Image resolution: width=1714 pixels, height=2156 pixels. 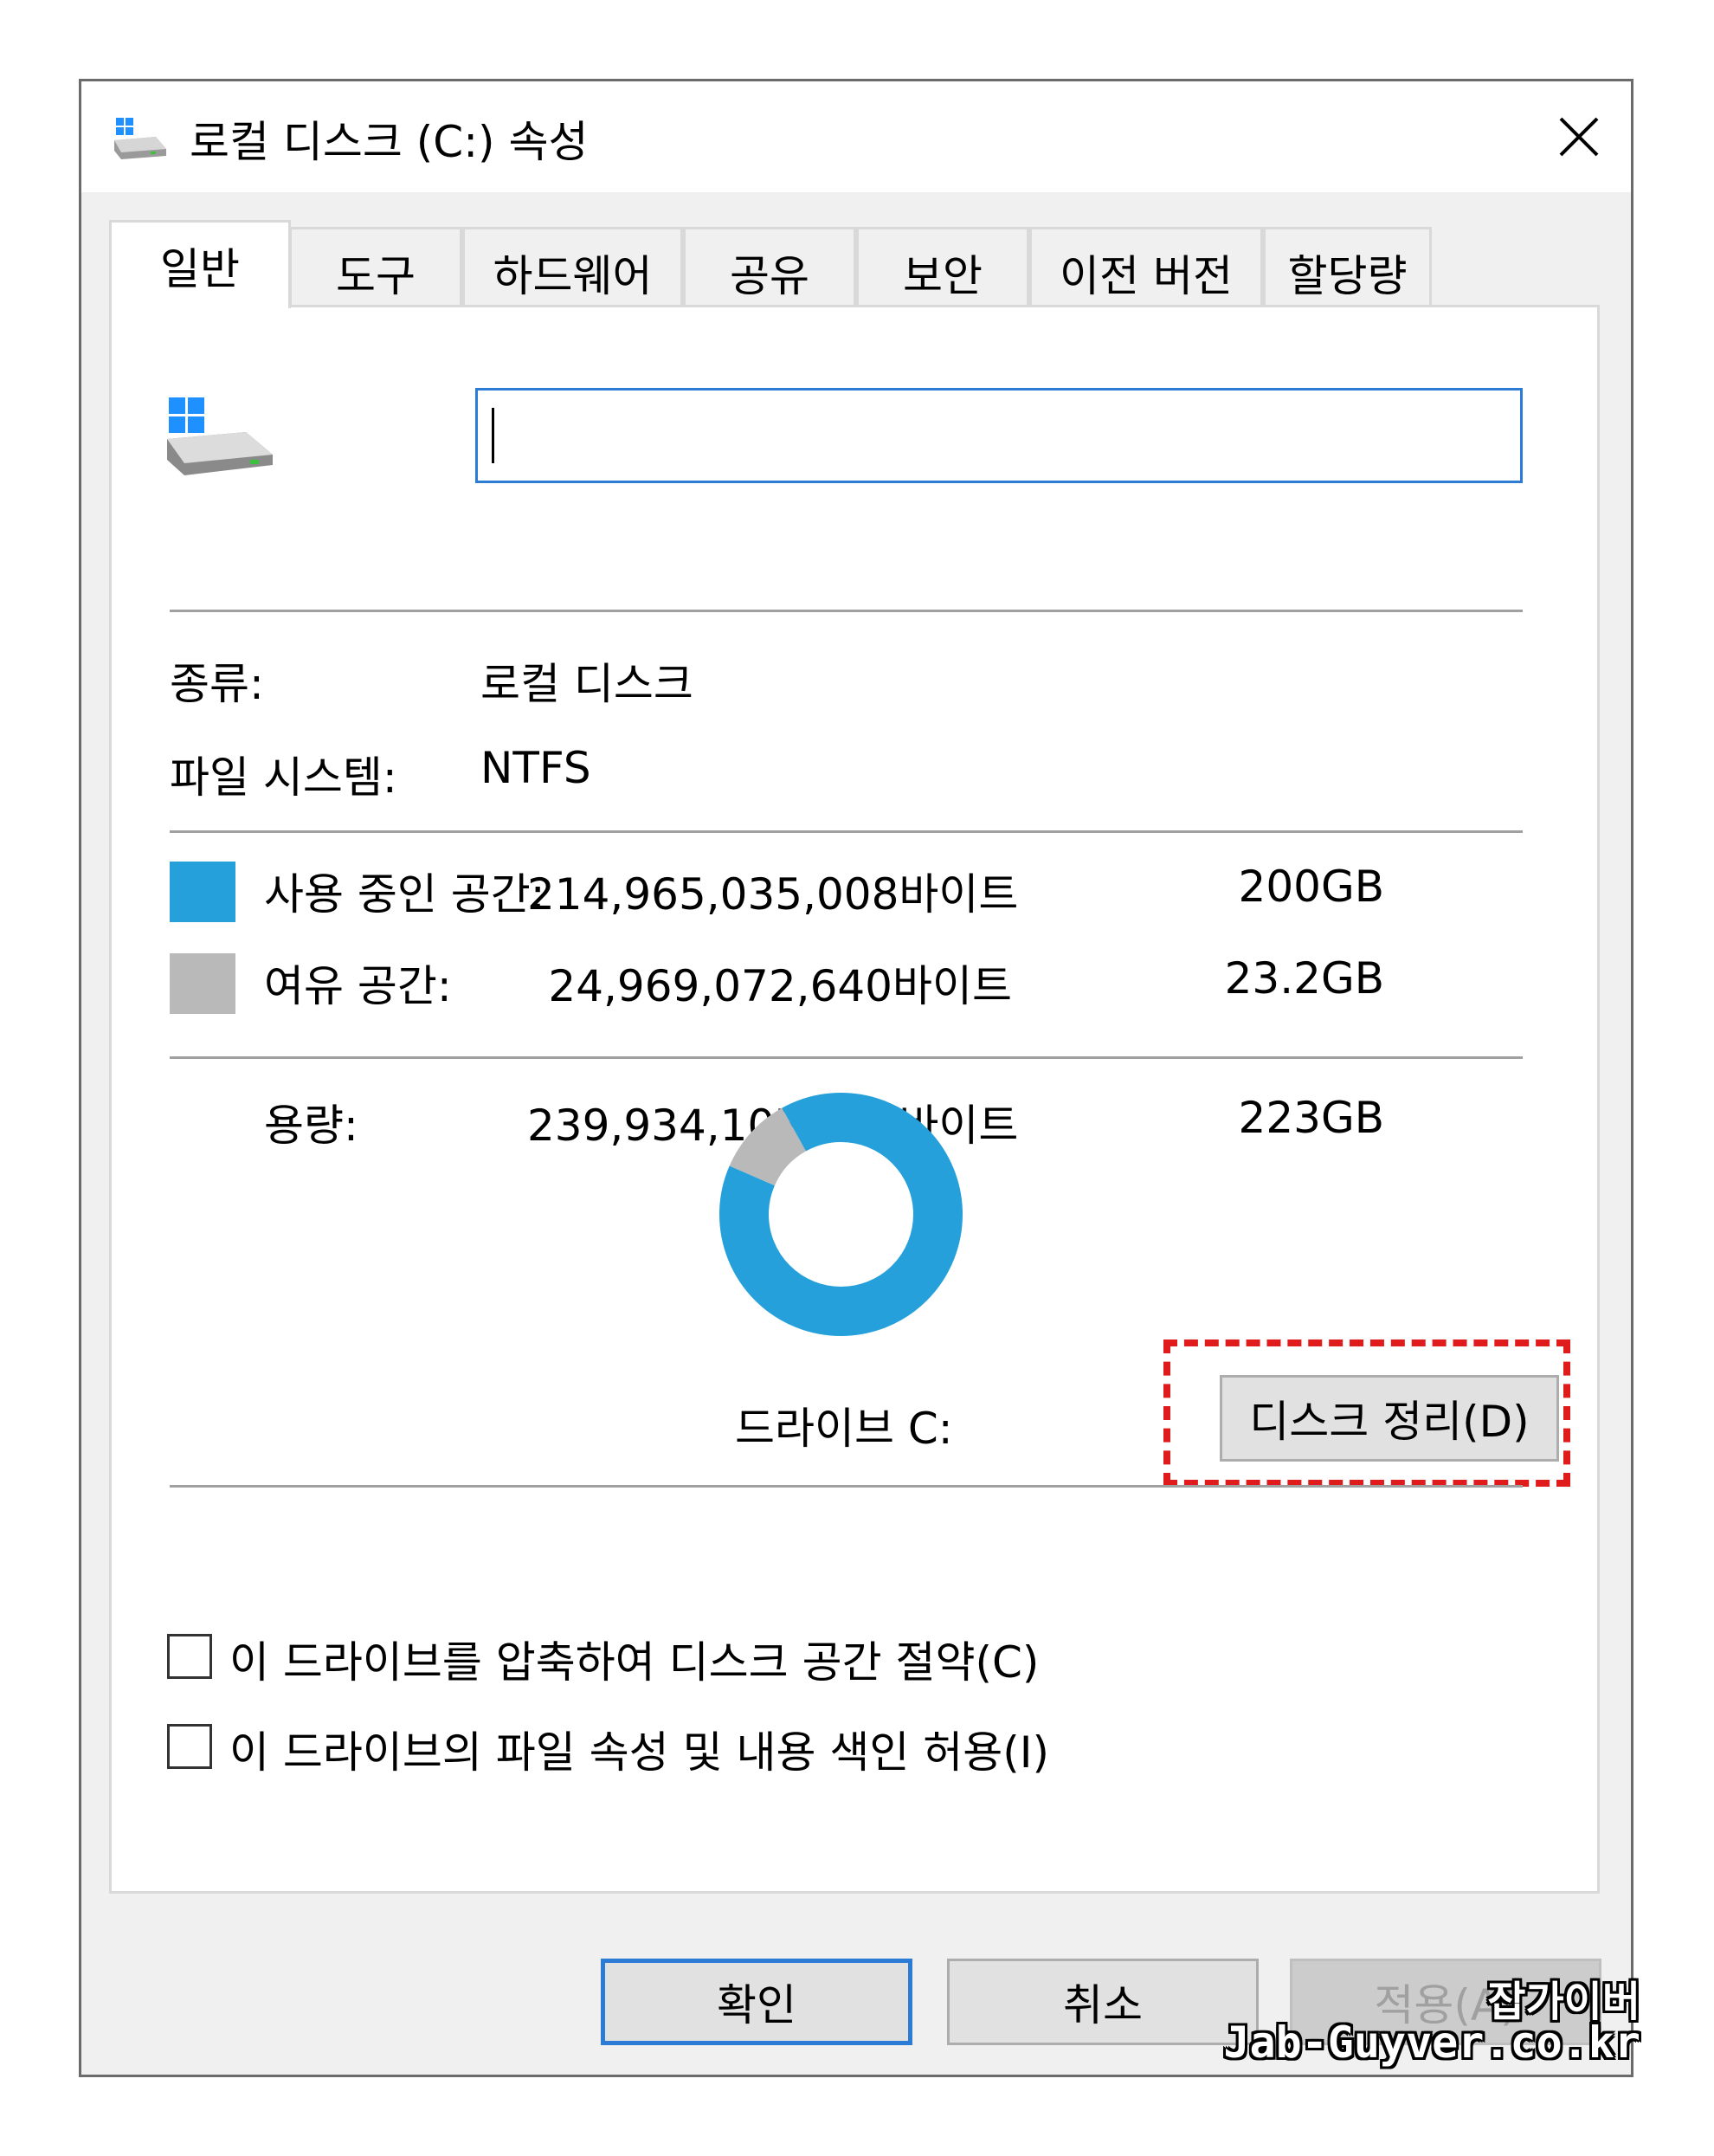 What do you see at coordinates (586, 684) in the screenshot?
I see `type-value: 로컬 디스크` at bounding box center [586, 684].